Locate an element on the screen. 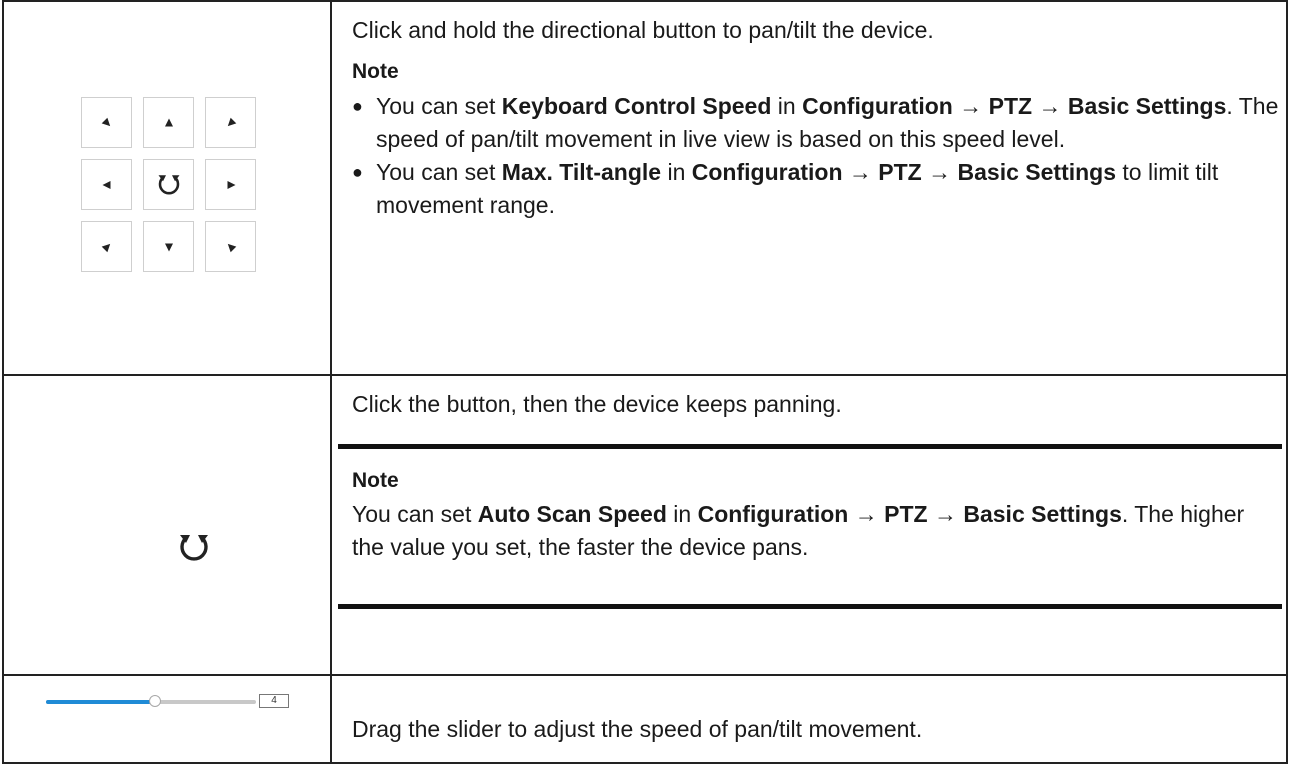 The image size is (1291, 765). note-top-rule is located at coordinates (810, 446).